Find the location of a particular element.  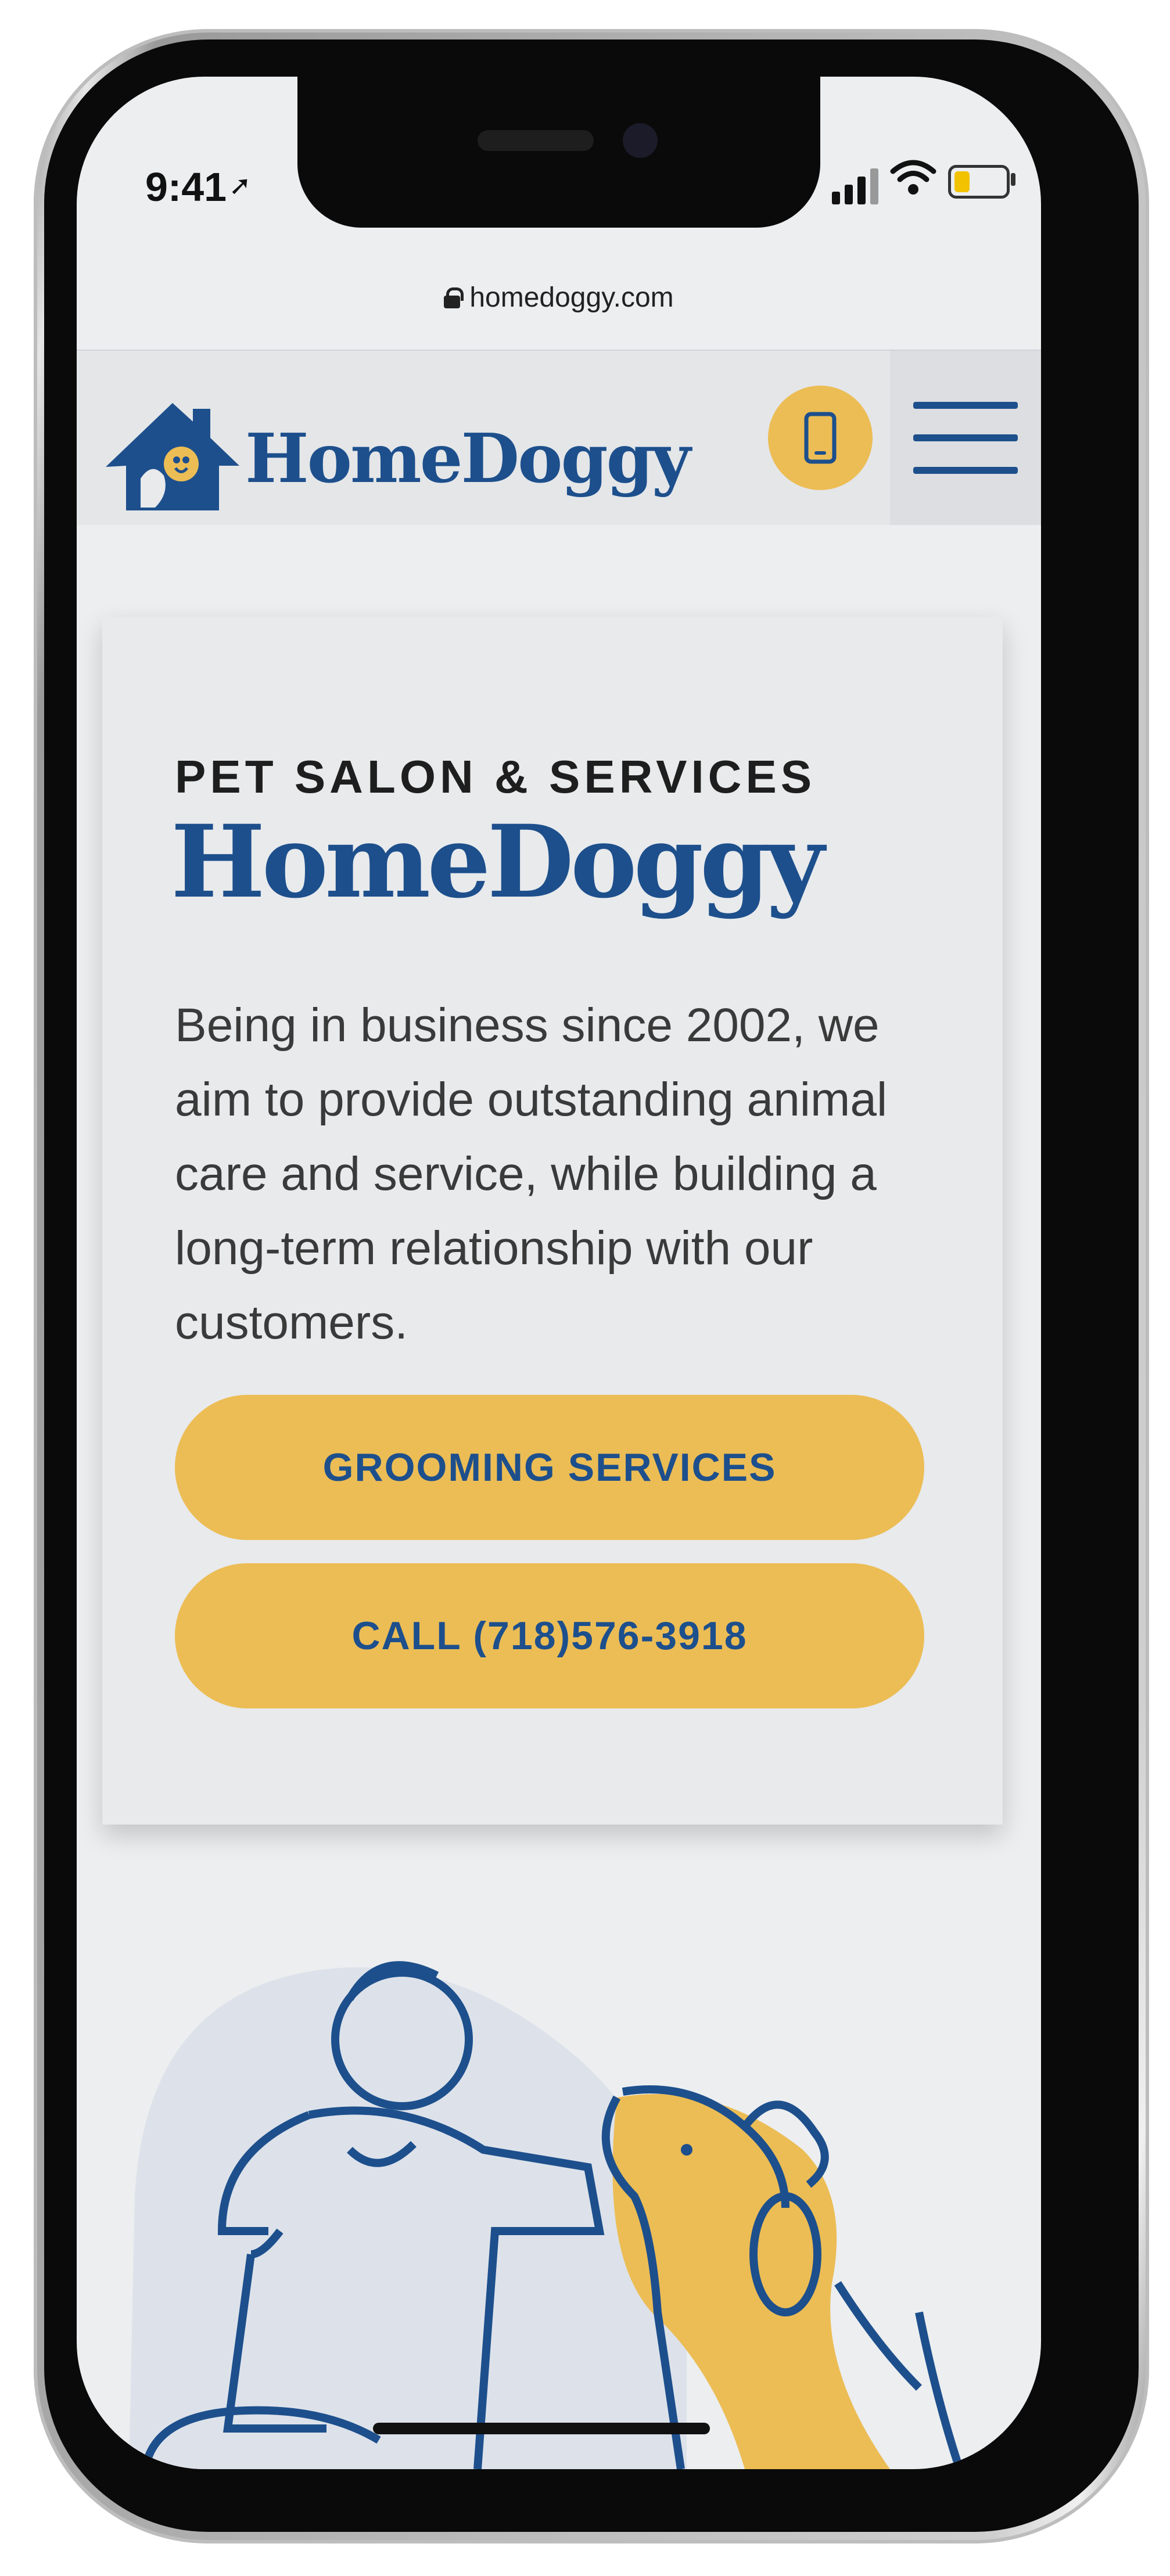

site-logo-text: HomeDoggy is located at coordinates (468, 458).